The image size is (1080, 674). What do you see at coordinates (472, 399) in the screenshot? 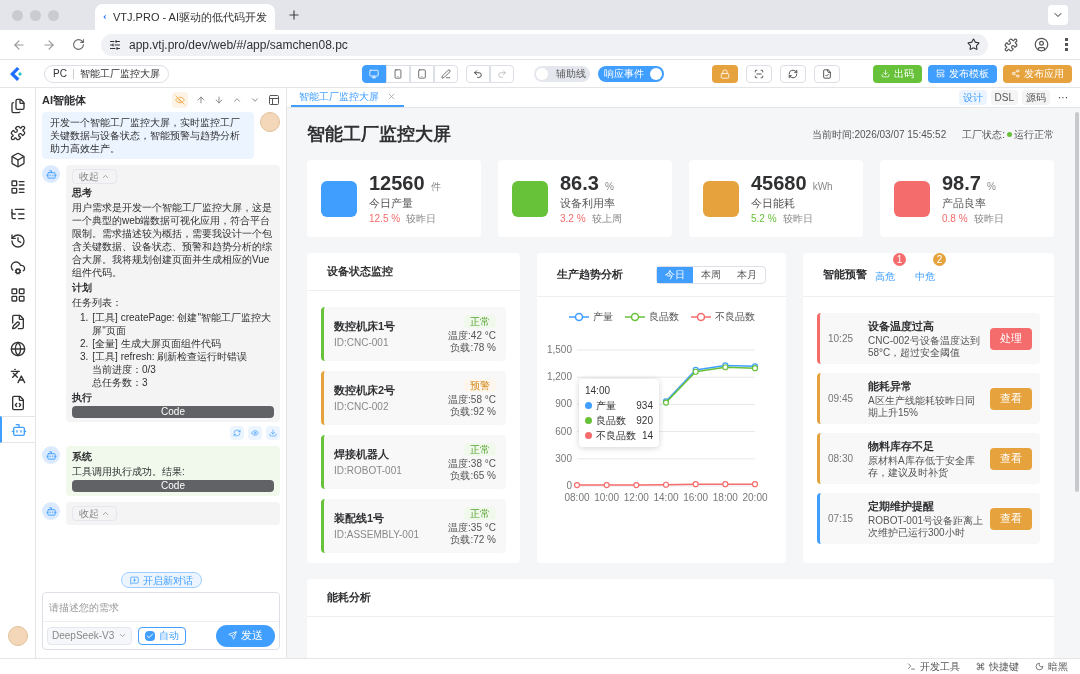
I see `device-temp: 温度:58 °C` at bounding box center [472, 399].